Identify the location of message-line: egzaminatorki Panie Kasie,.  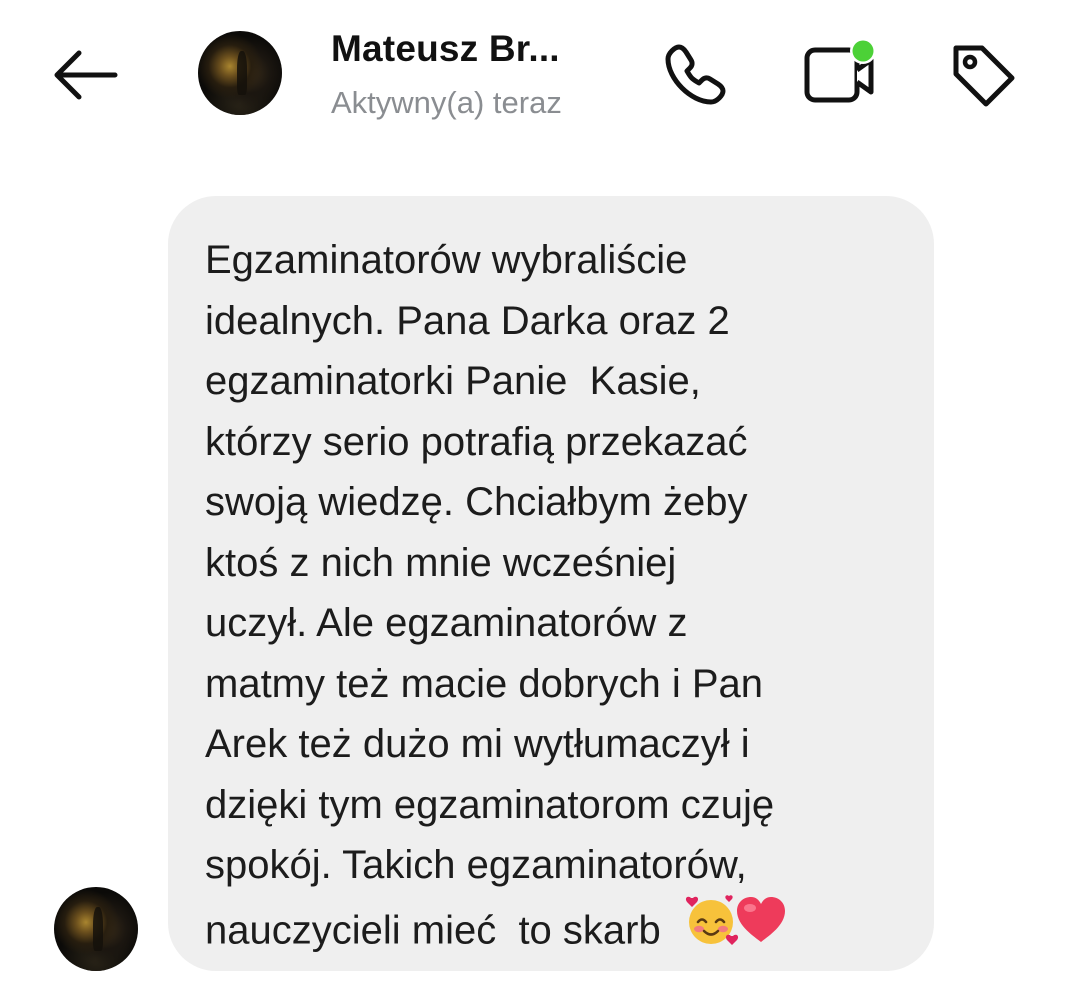
(453, 381).